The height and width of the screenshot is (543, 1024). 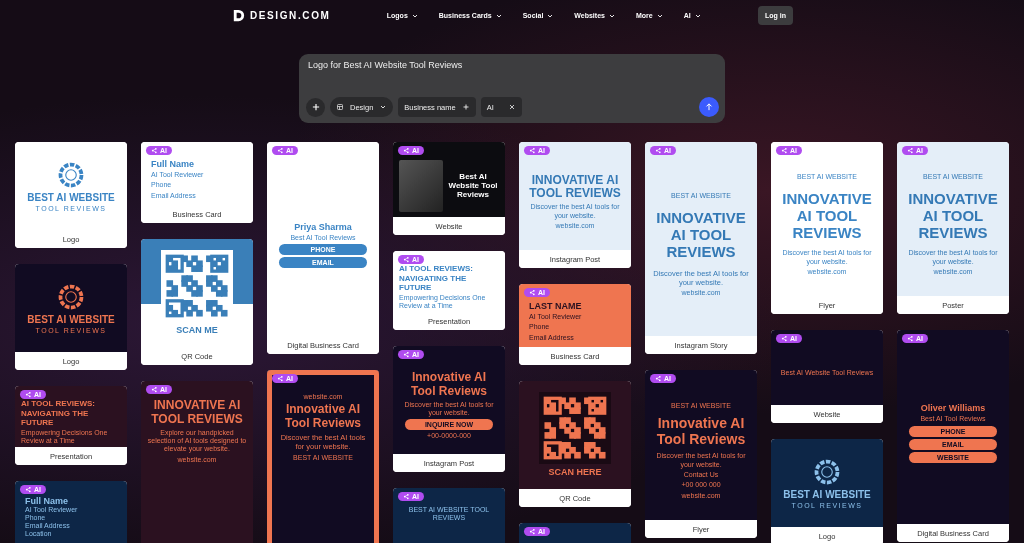 I want to click on brand-name: DESIGN.COM, so click(x=290, y=15).